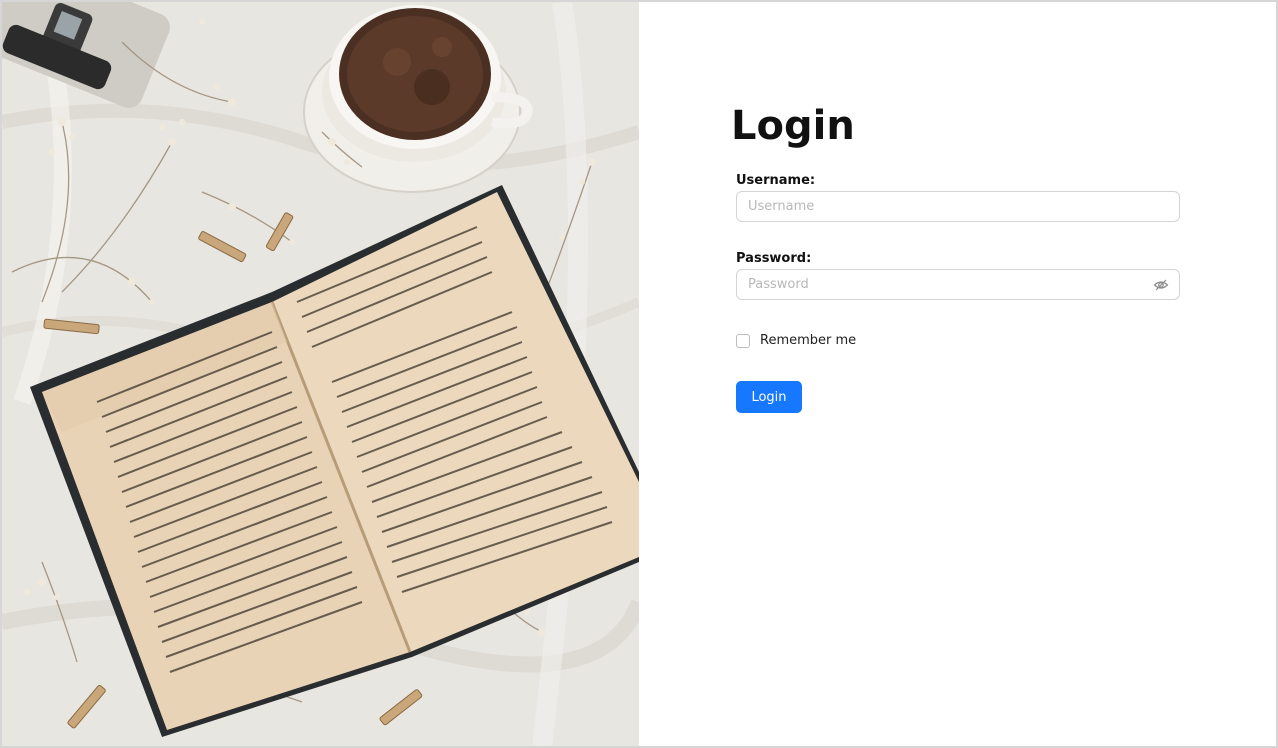 The height and width of the screenshot is (748, 1278). I want to click on username-input, so click(958, 206).